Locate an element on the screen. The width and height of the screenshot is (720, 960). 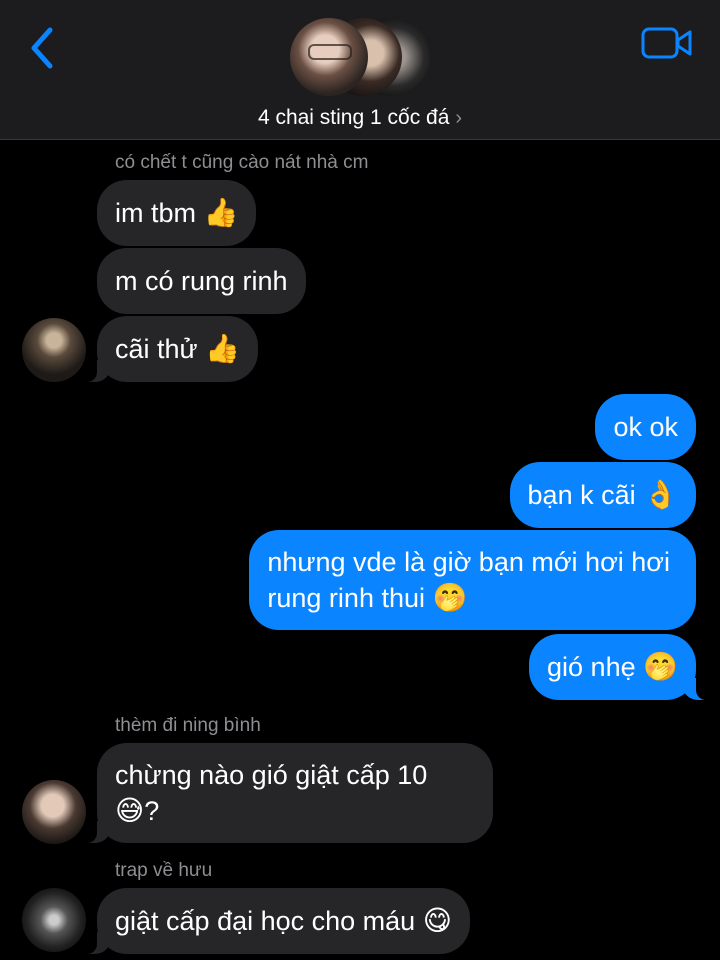
message-bubble: giật cấp đại học cho máu 😋 is located at coordinates (276, 921).